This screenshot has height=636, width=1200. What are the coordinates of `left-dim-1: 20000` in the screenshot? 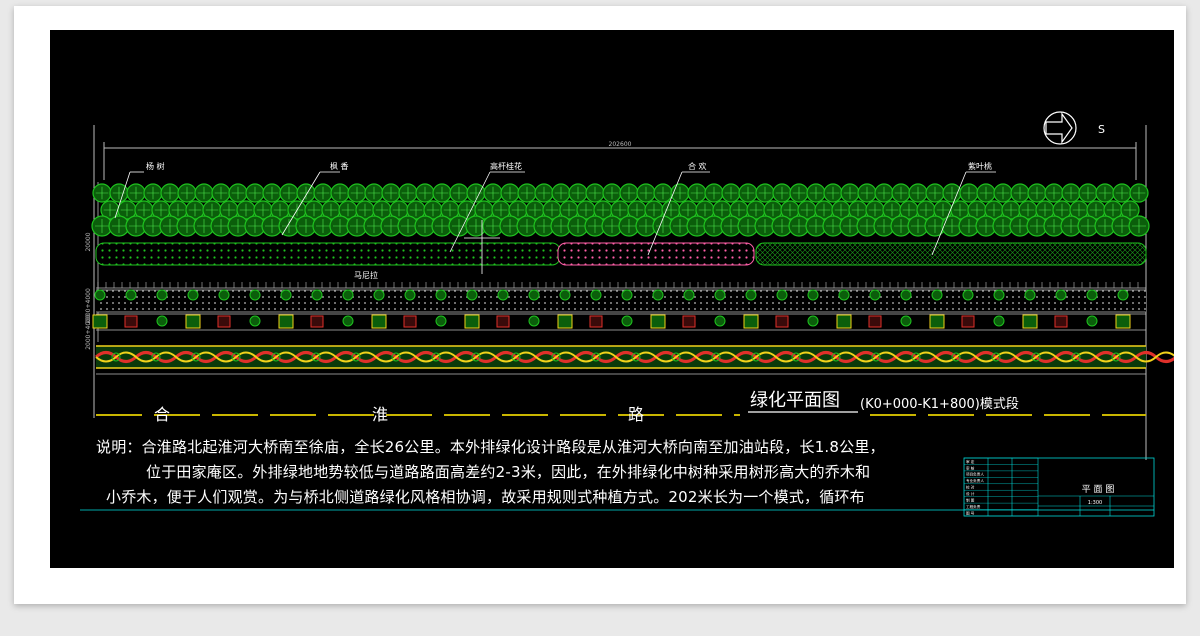 It's located at (88, 241).